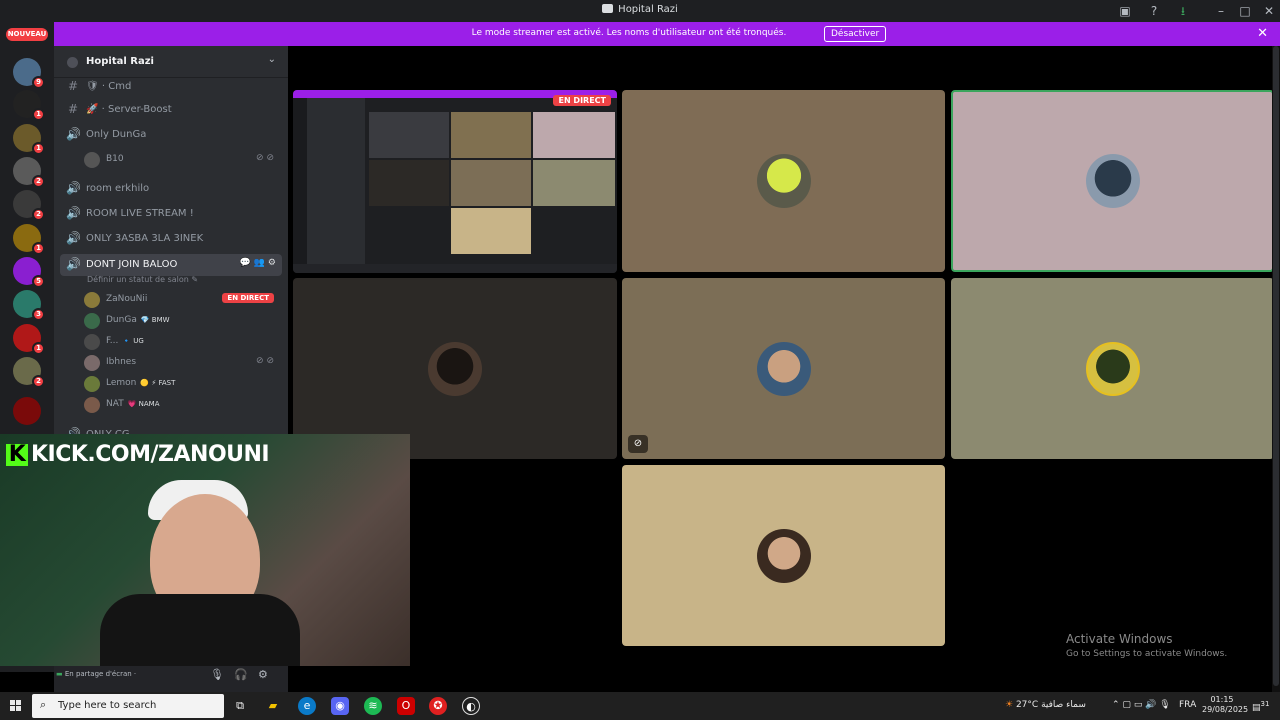 The height and width of the screenshot is (720, 1280). I want to click on clock: 01:15 29/08/2025, so click(1225, 705).